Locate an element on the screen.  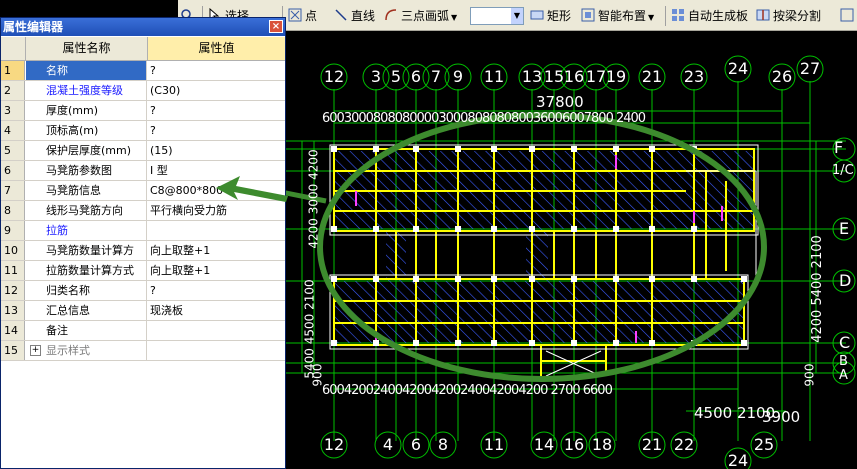
property-name: + 显示样式 is located at coordinates (86, 350).